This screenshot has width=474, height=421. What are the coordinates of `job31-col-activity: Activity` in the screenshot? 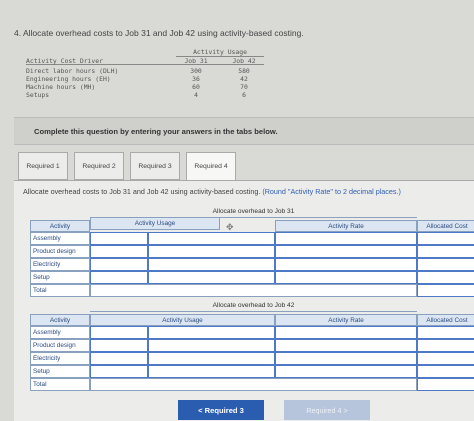 It's located at (60, 226).